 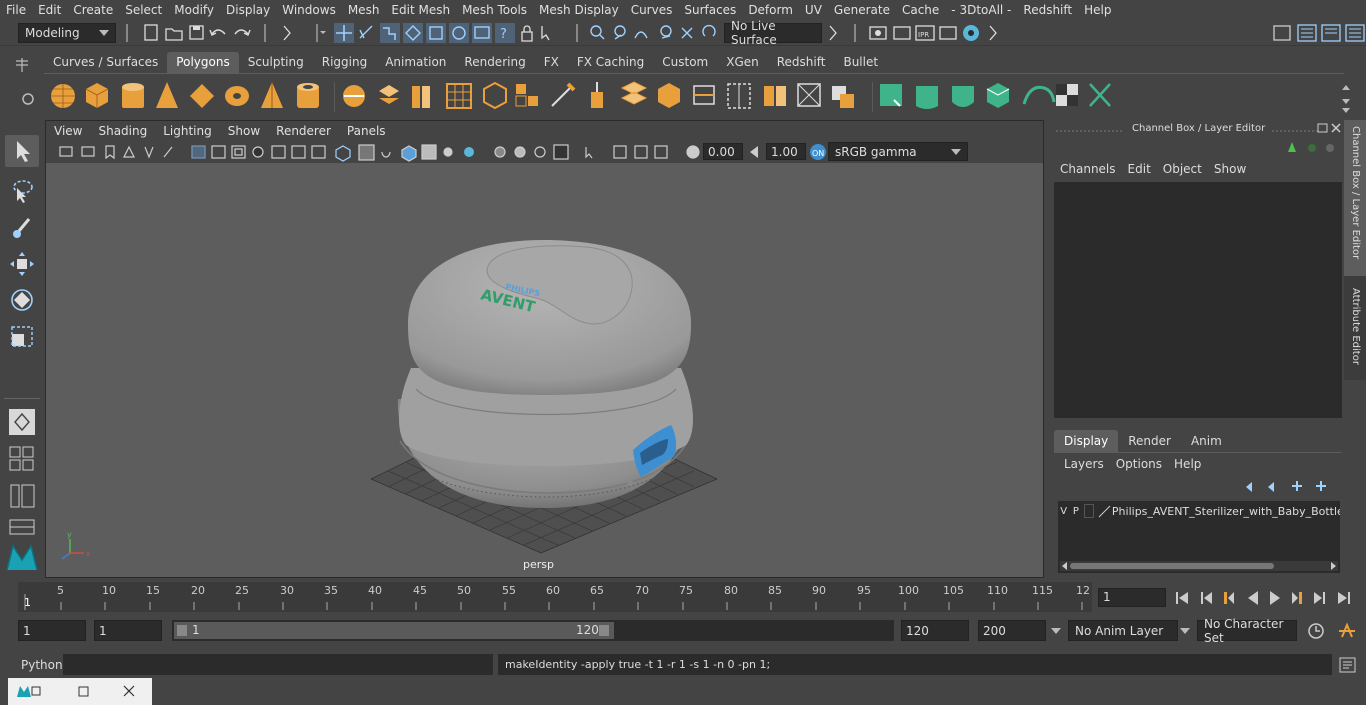 What do you see at coordinates (1123, 630) in the screenshot?
I see `anim-layer-dropdown: No Anim Layer` at bounding box center [1123, 630].